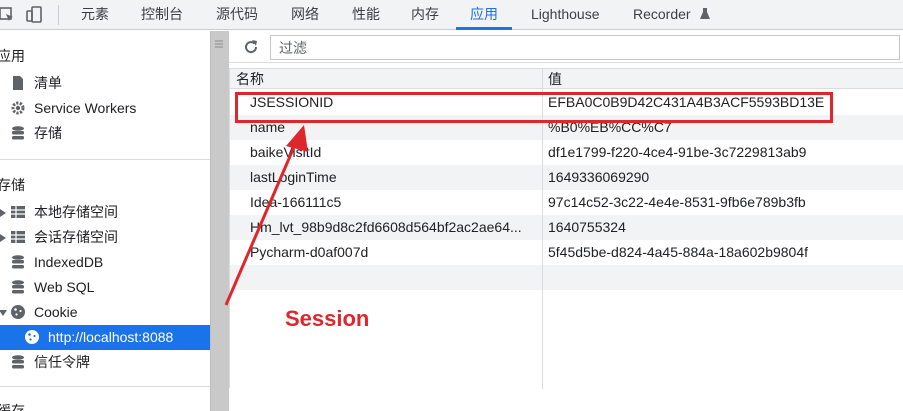  What do you see at coordinates (705, 13) in the screenshot?
I see `flask-icon` at bounding box center [705, 13].